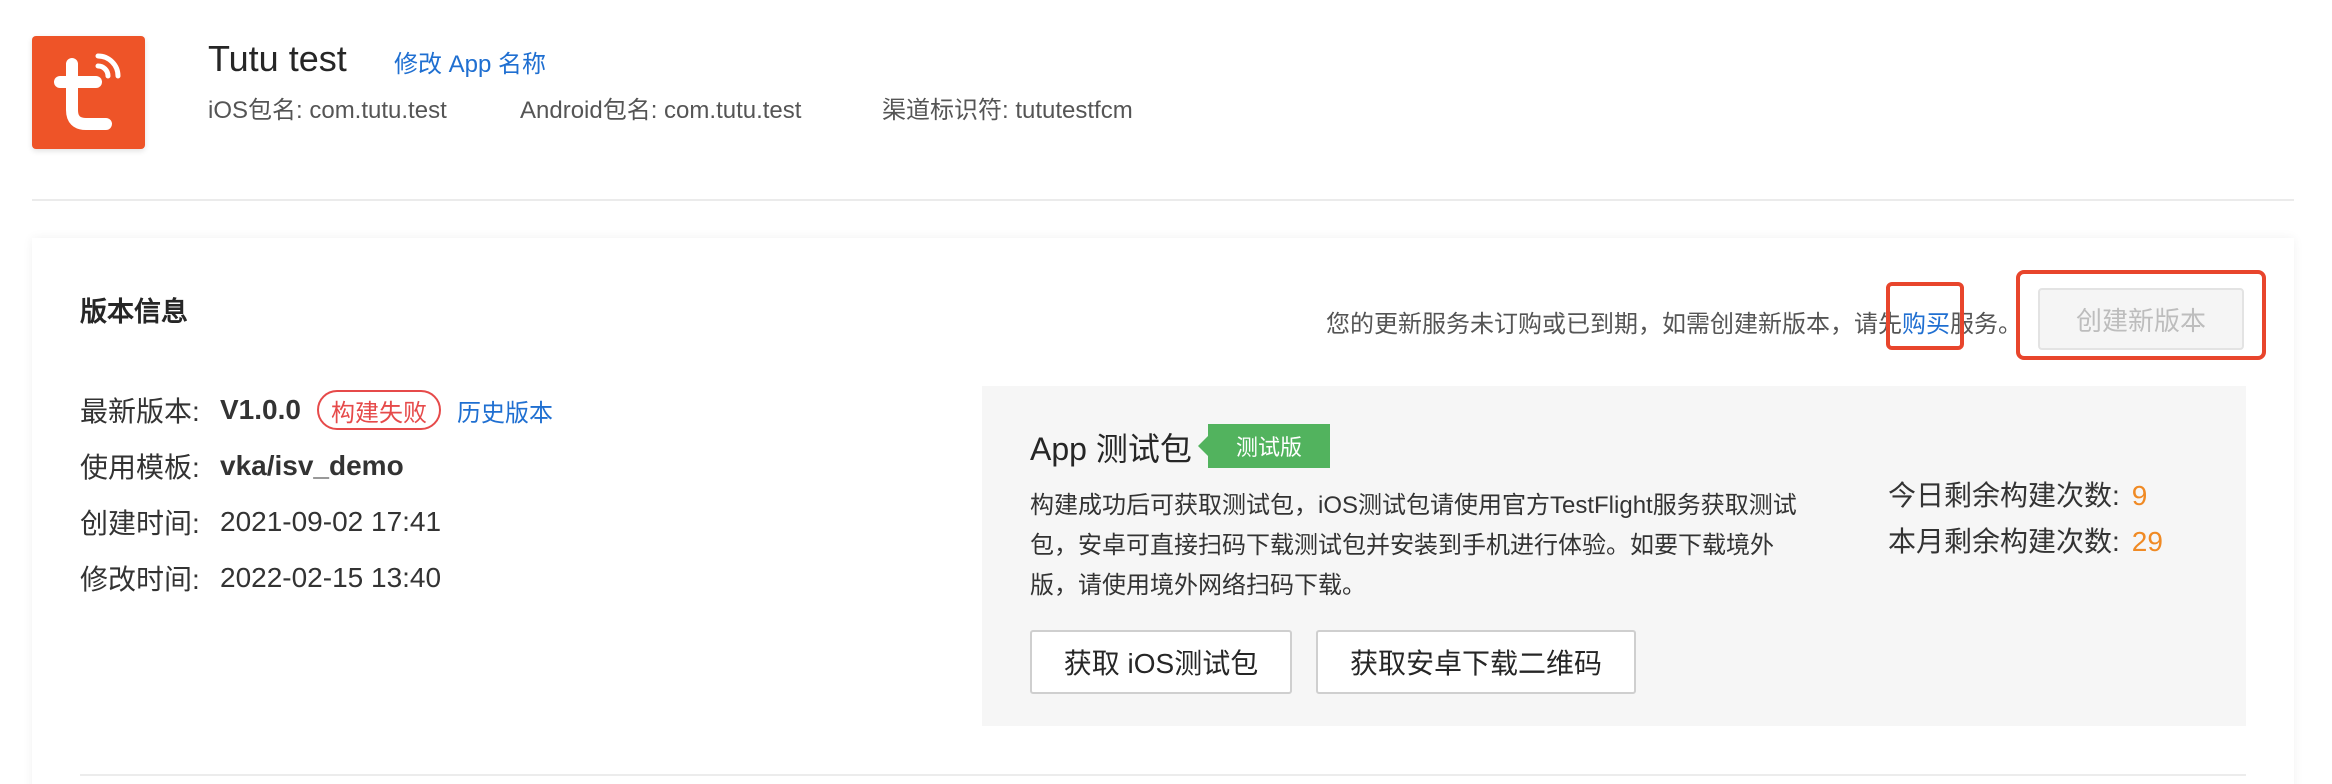 The height and width of the screenshot is (784, 2332). What do you see at coordinates (1007, 110) in the screenshot?
I see `channel-identifier: 渠道标识符: tututestfcm` at bounding box center [1007, 110].